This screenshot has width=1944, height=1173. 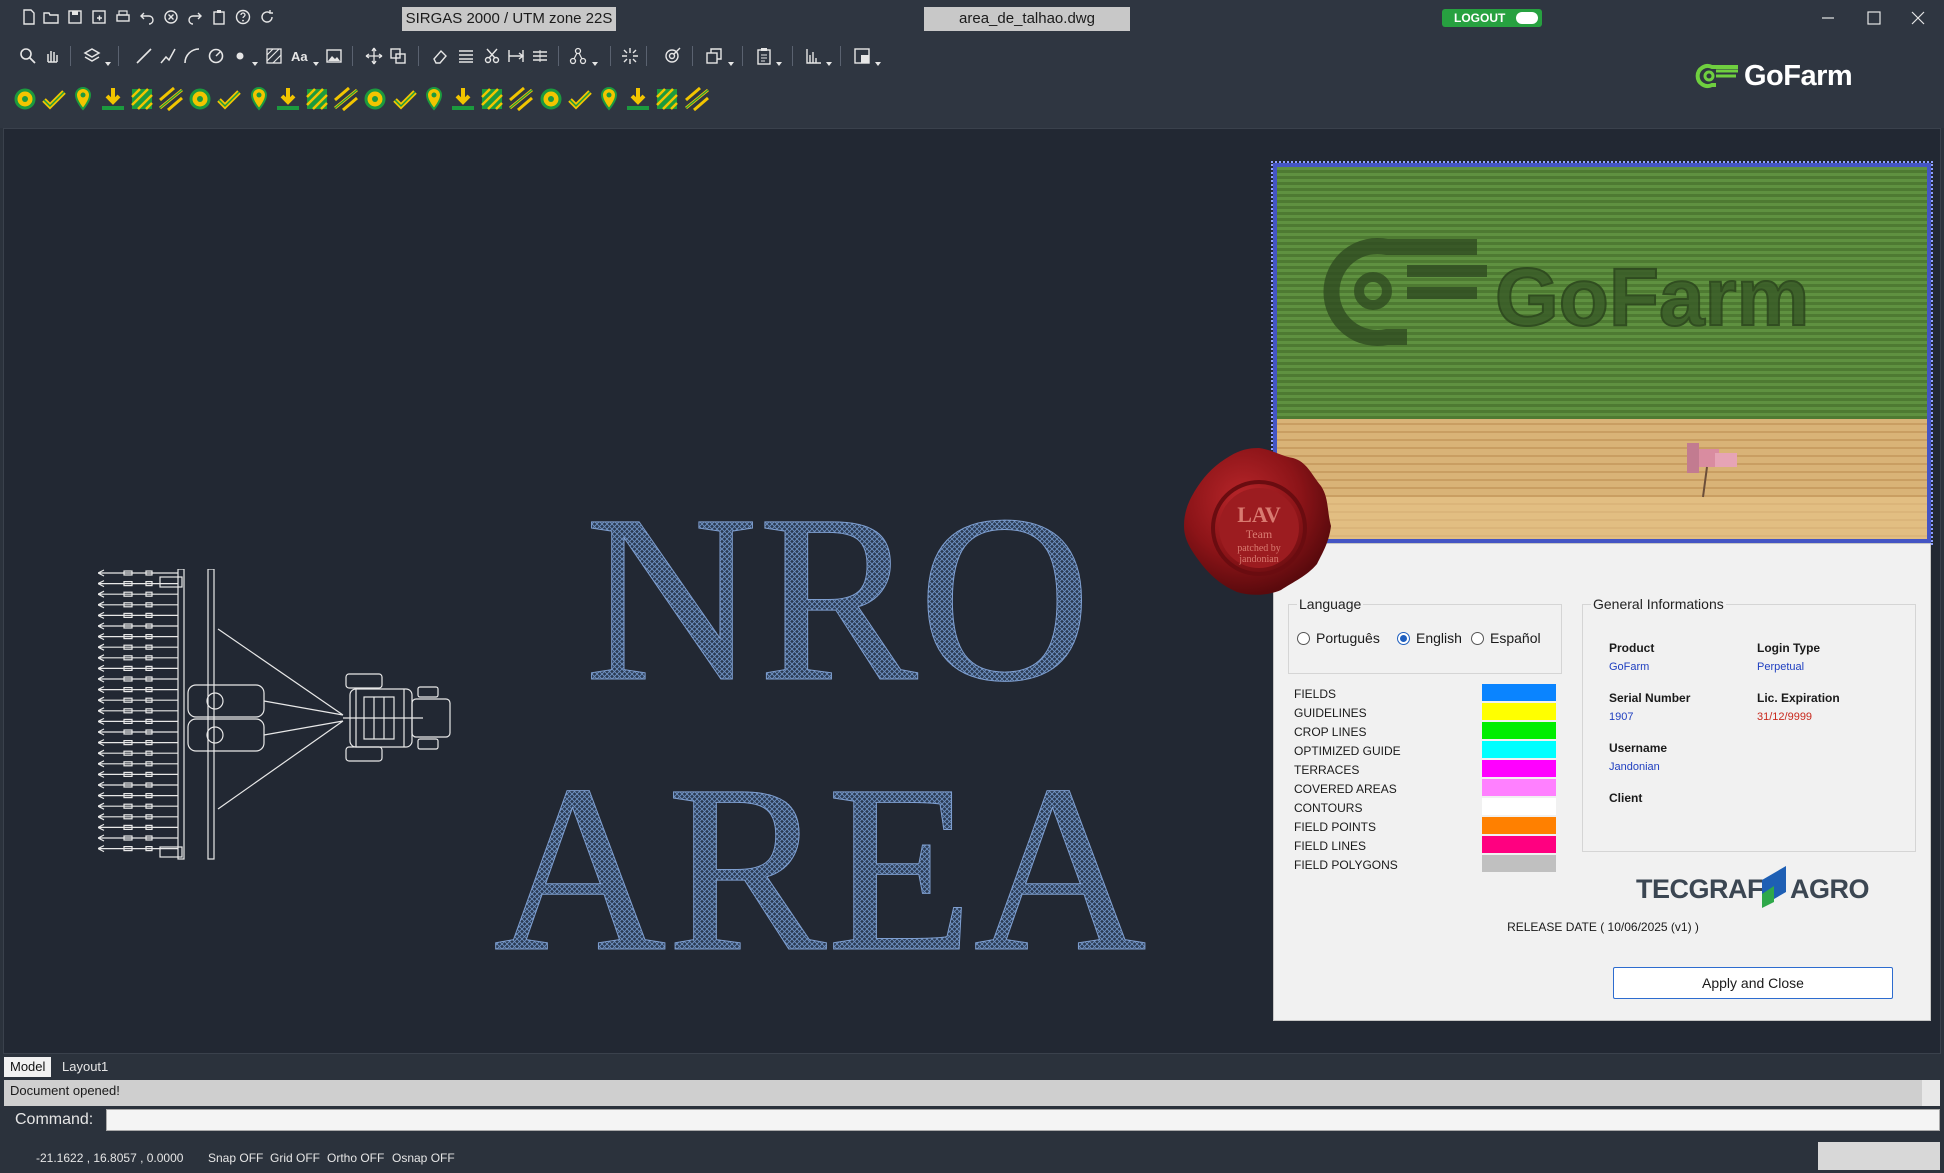 What do you see at coordinates (1506, 638) in the screenshot?
I see `radio-espanol: Español` at bounding box center [1506, 638].